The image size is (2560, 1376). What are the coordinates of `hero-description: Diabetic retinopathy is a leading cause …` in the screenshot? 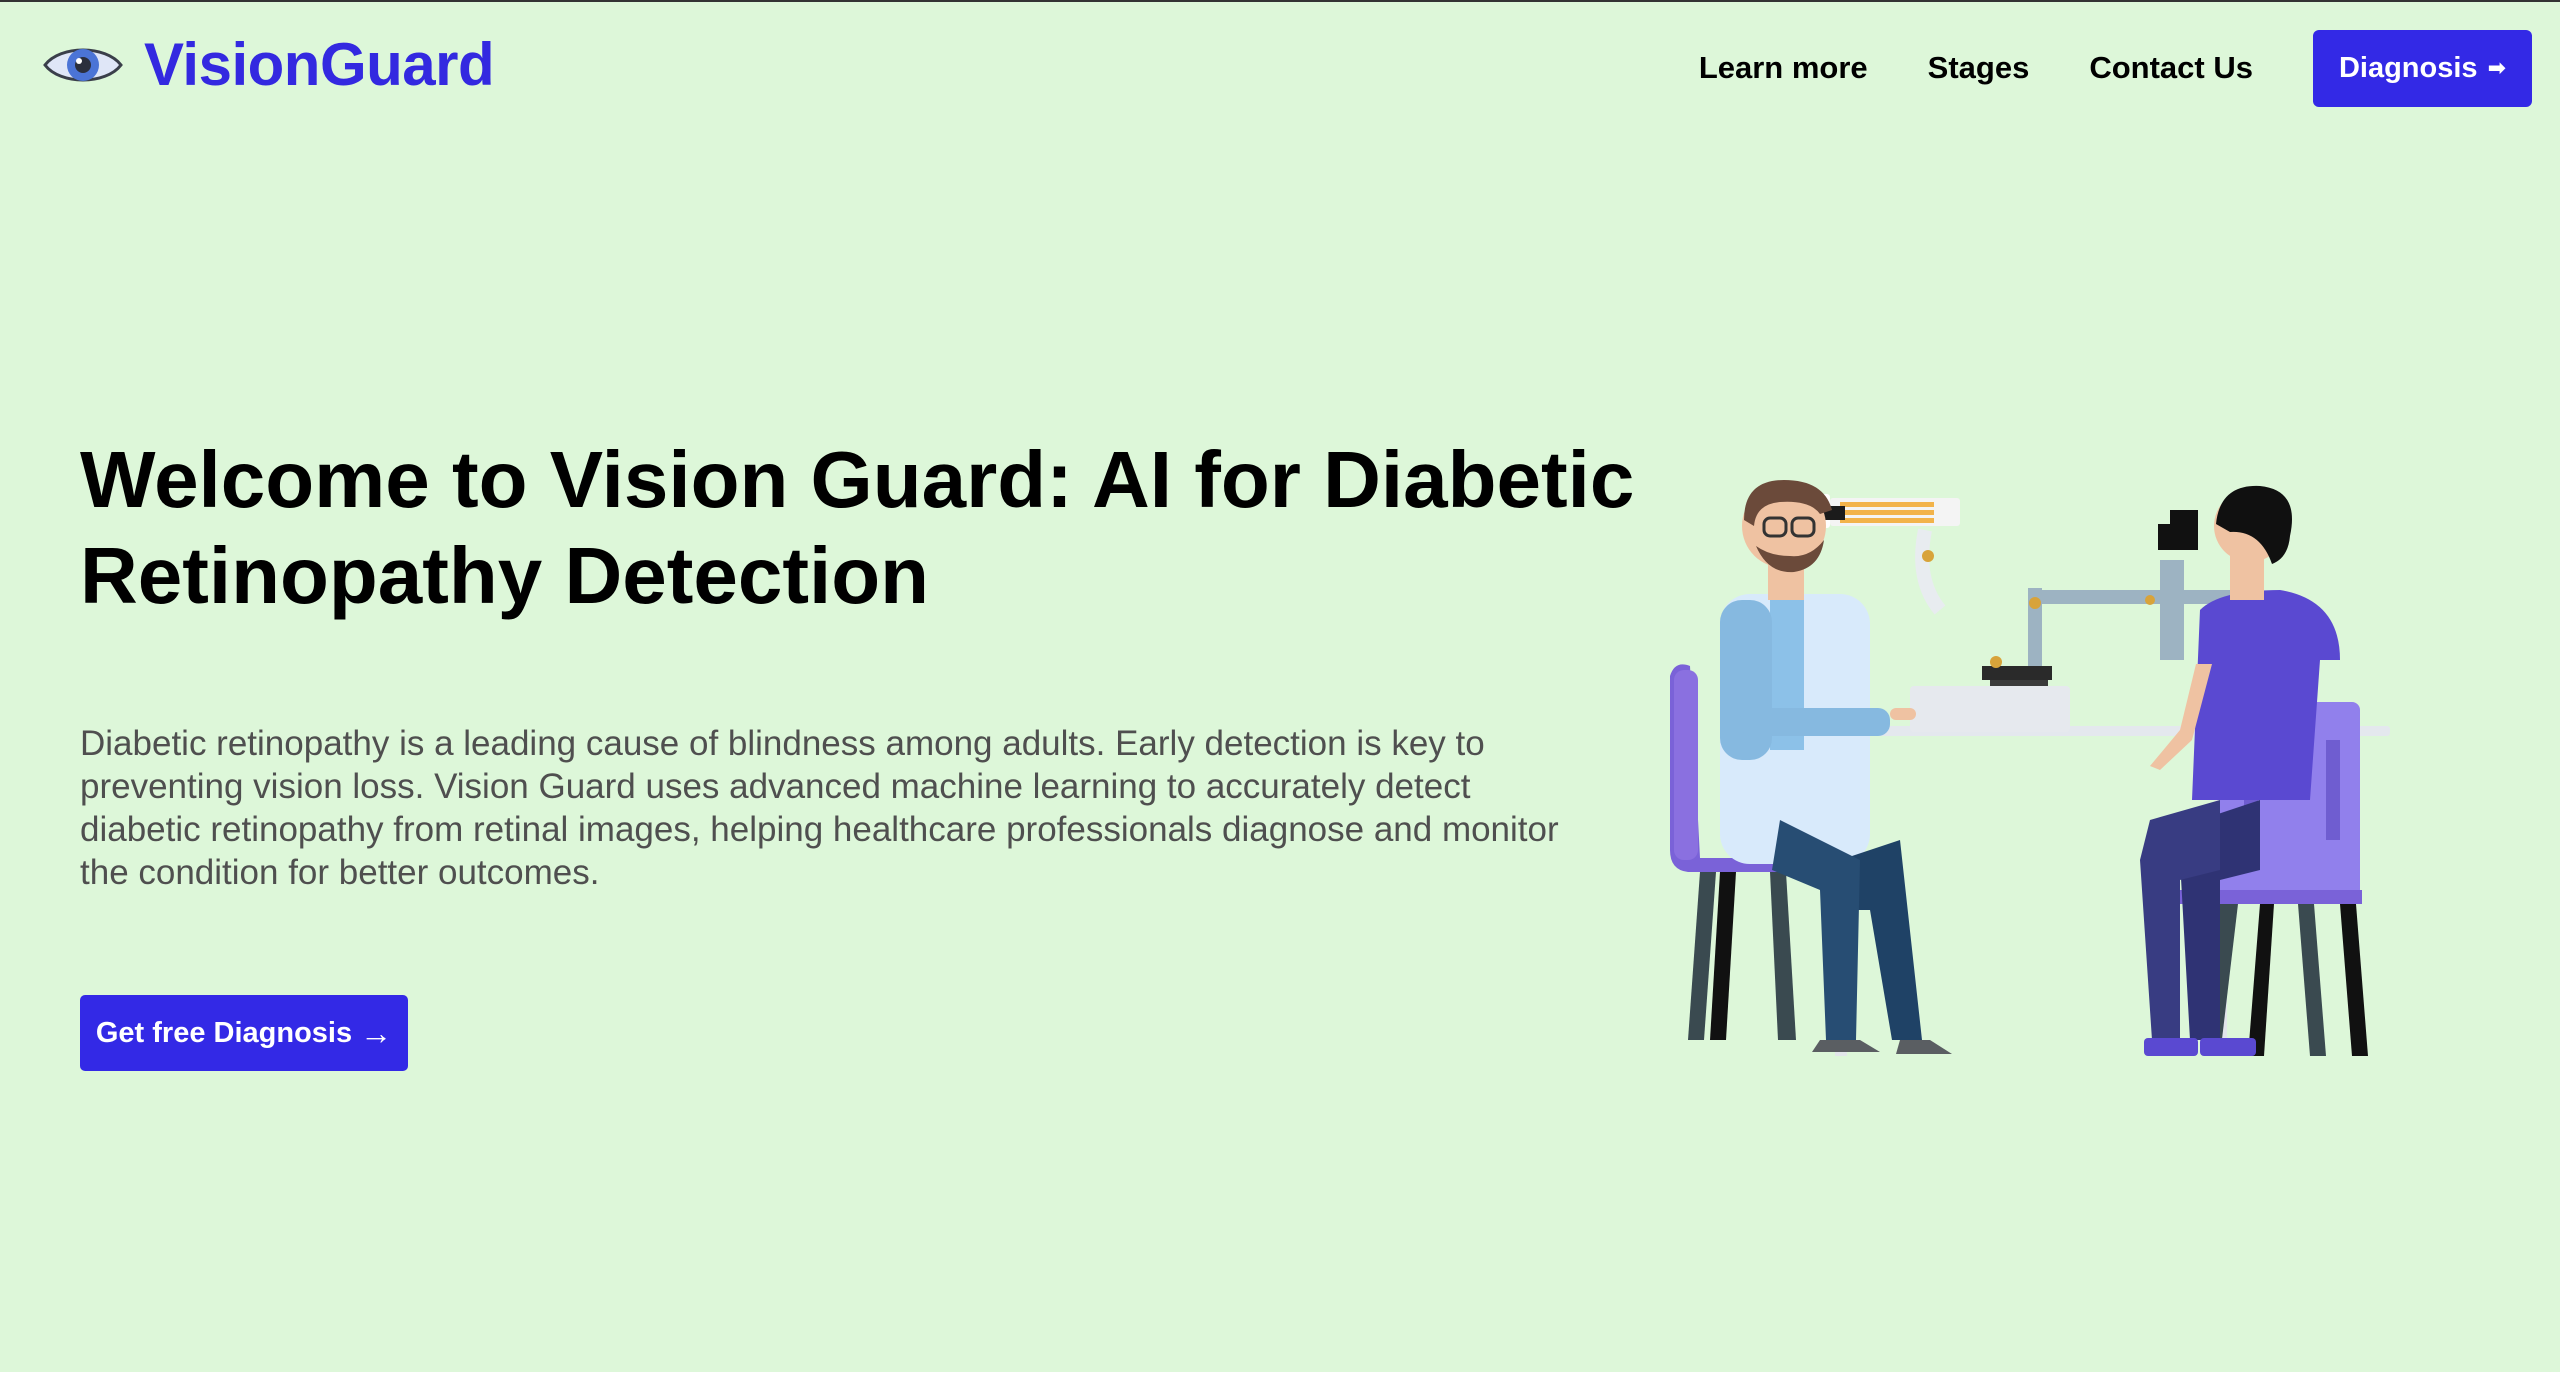 It's located at (819, 808).